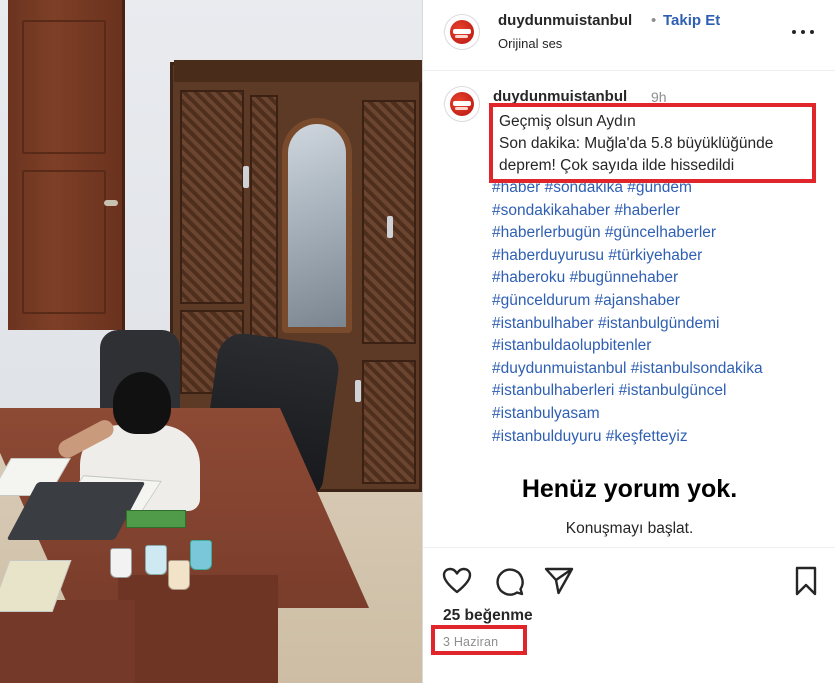 The height and width of the screenshot is (684, 835). I want to click on audio-label: Orijinal ses, so click(530, 43).